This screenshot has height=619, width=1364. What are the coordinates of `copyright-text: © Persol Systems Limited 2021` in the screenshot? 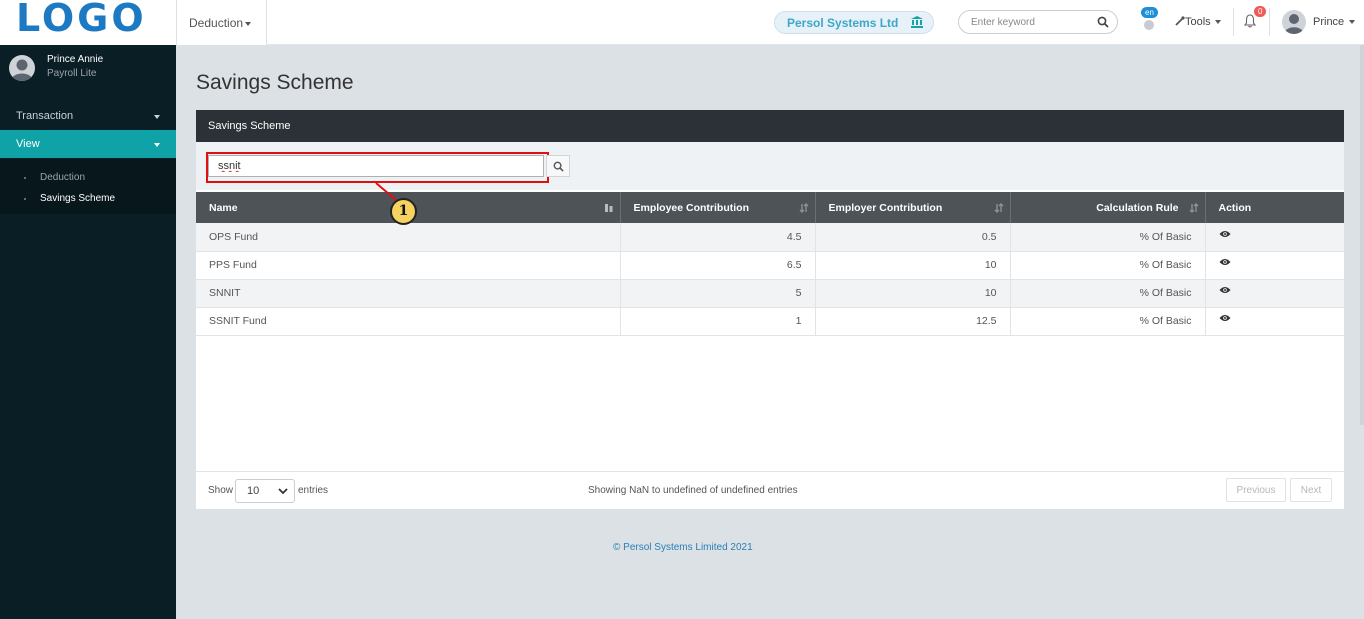 It's located at (683, 547).